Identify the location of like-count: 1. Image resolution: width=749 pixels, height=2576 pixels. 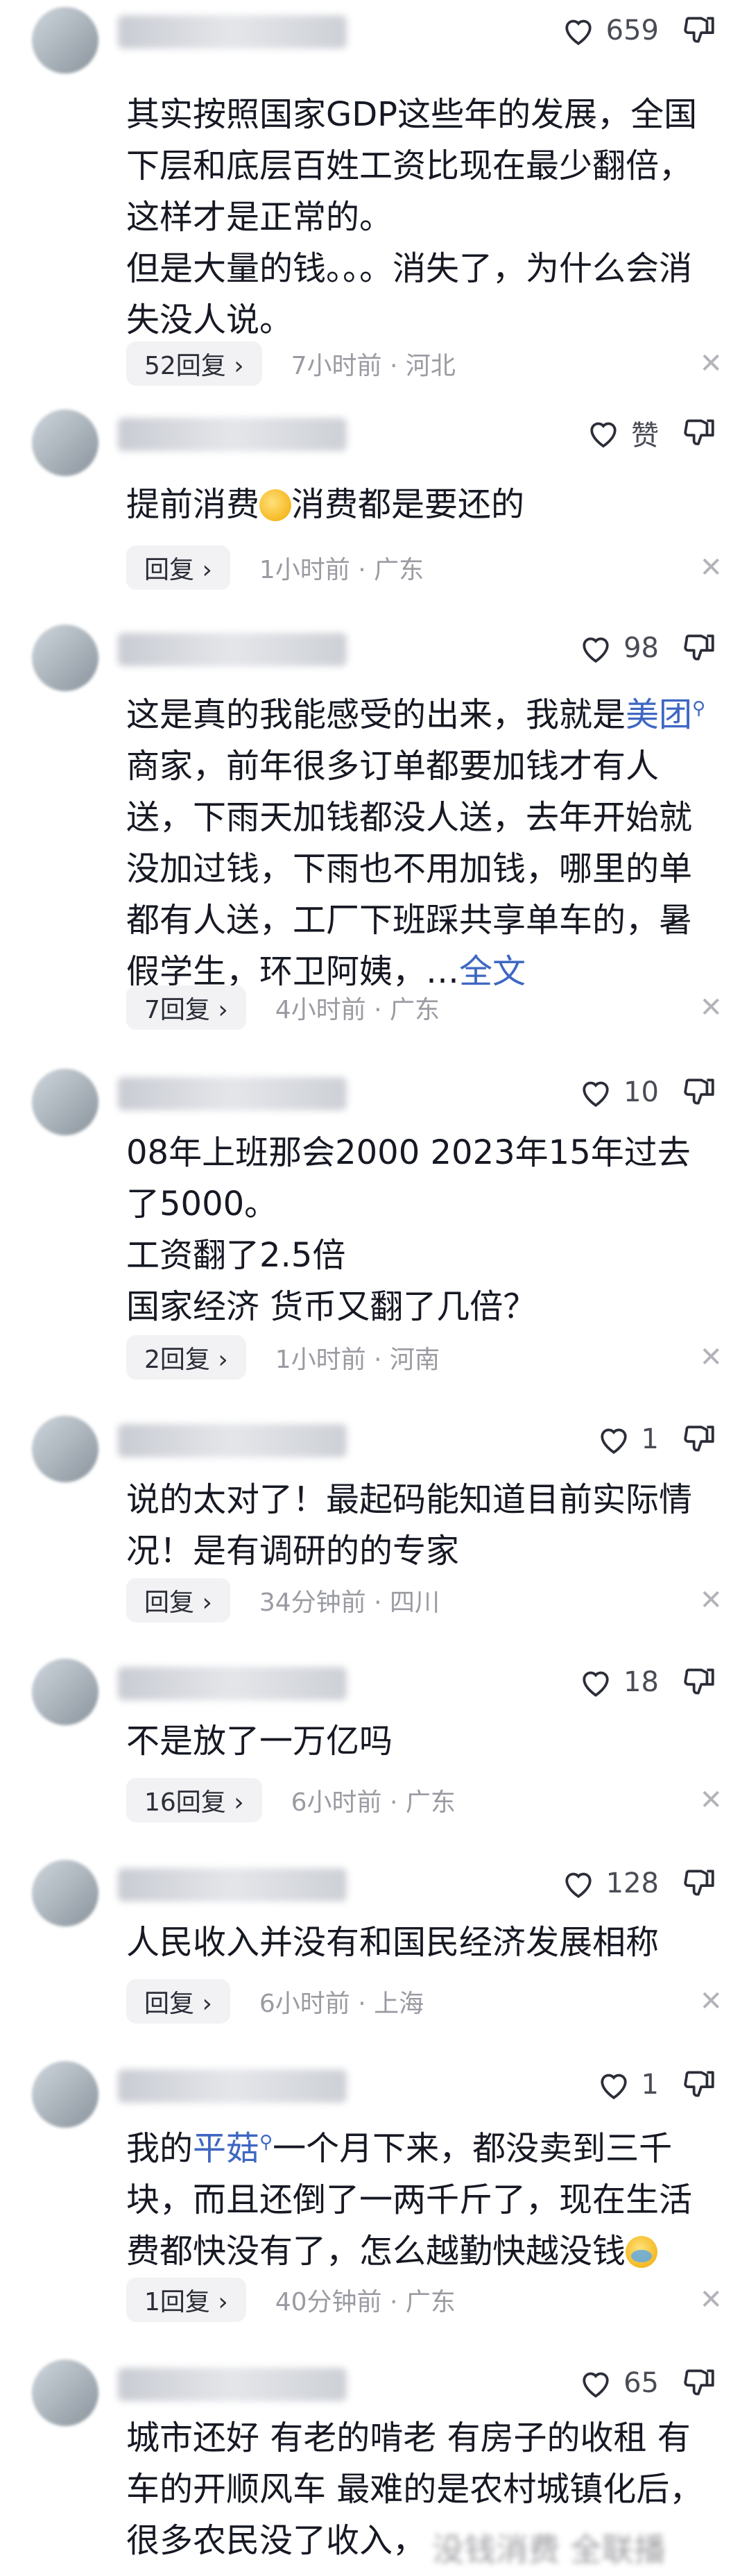
(650, 1439).